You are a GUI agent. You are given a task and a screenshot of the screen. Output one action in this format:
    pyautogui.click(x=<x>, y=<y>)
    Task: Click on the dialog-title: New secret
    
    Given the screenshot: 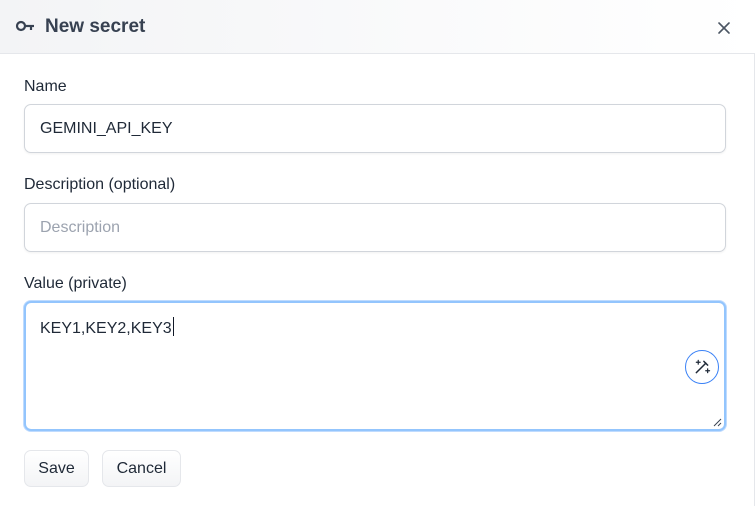 What is the action you would take?
    pyautogui.click(x=95, y=26)
    